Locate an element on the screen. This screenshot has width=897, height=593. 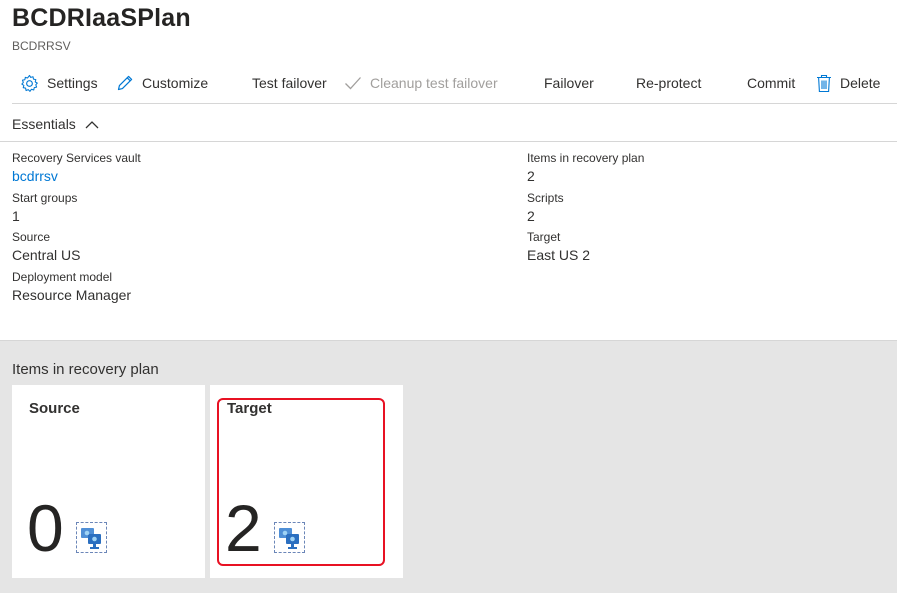
delete-button: Delete is located at coordinates (848, 83).